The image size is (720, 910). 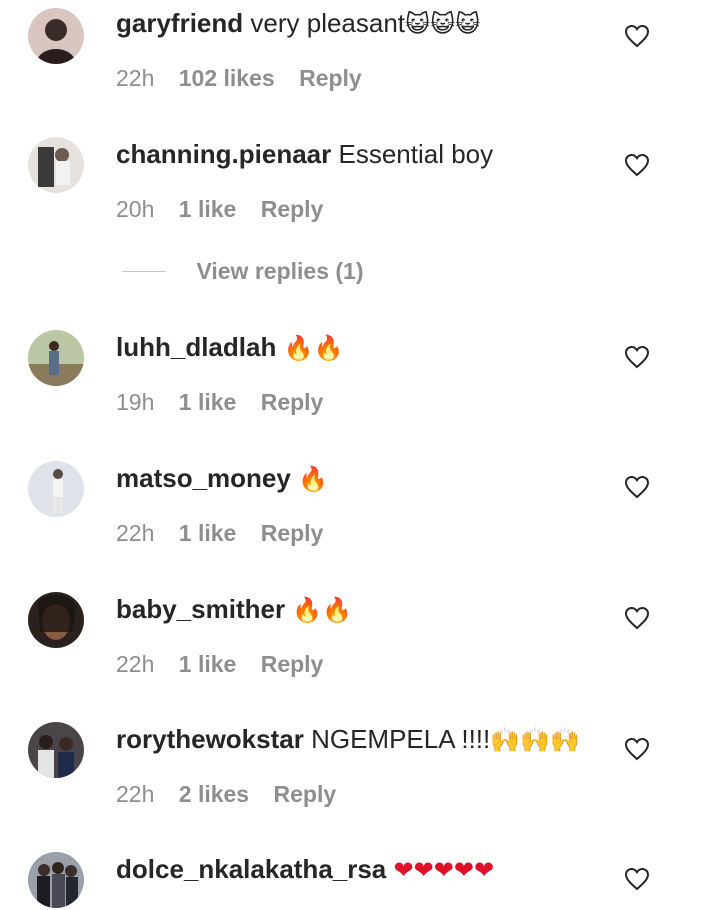 I want to click on comment-text-line: channing.pienaar Essential boy, so click(x=304, y=154).